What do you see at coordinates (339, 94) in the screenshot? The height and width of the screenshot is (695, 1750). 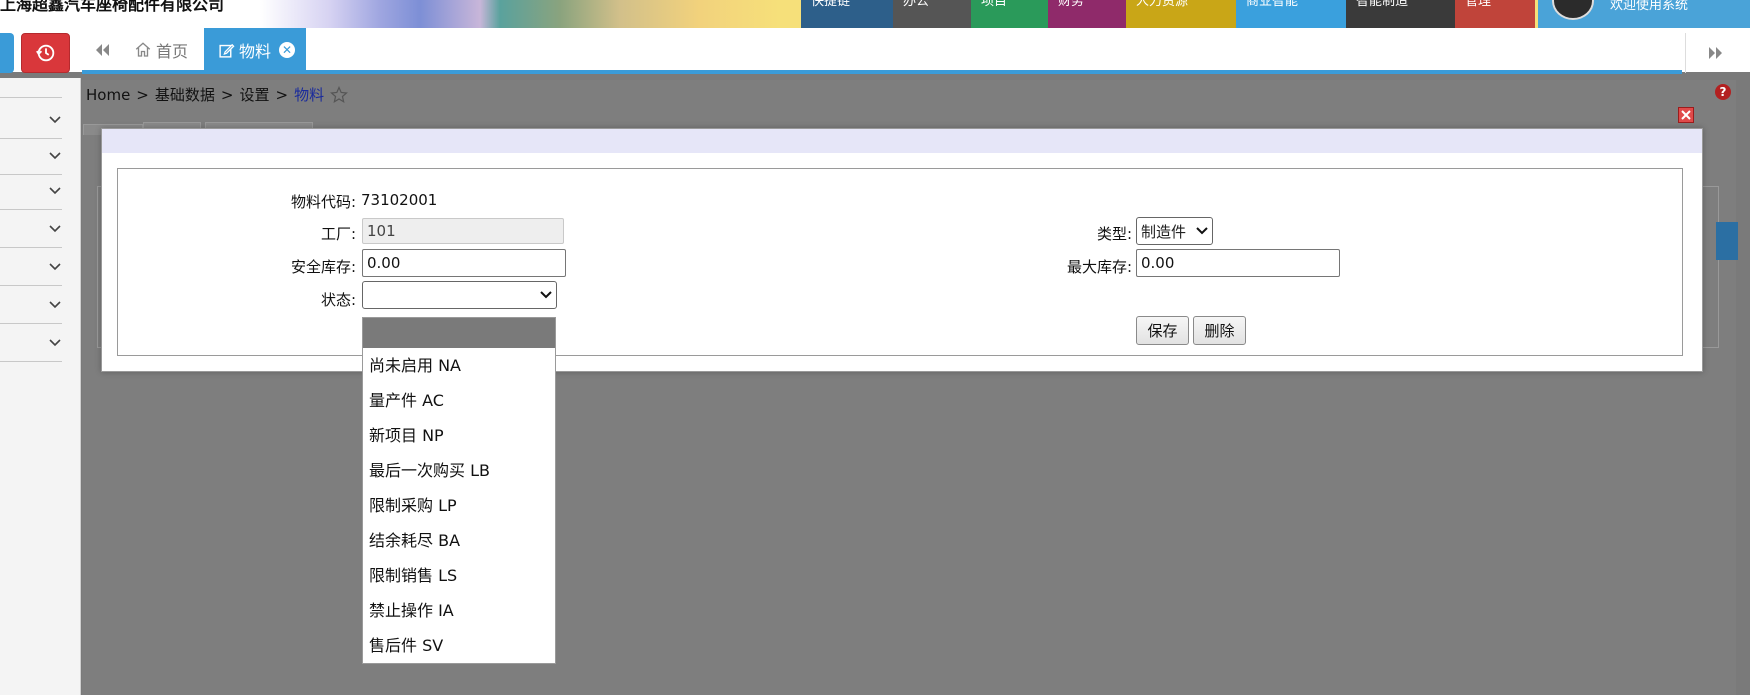 I see `star-icon` at bounding box center [339, 94].